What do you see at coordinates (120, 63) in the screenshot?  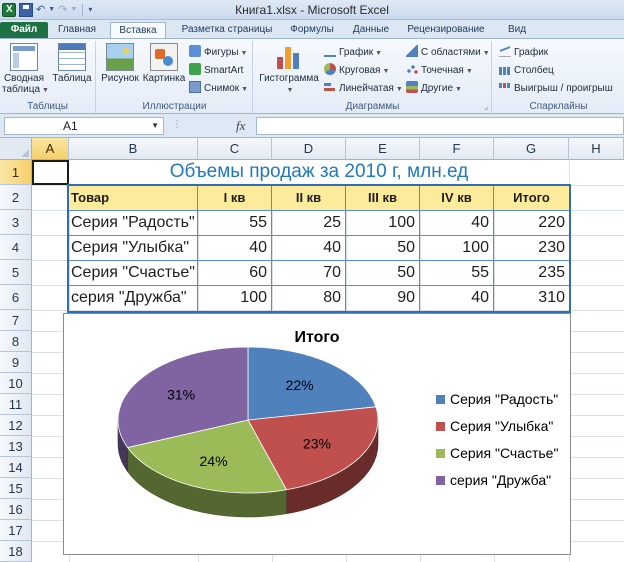 I see `picture-button: Рисунок` at bounding box center [120, 63].